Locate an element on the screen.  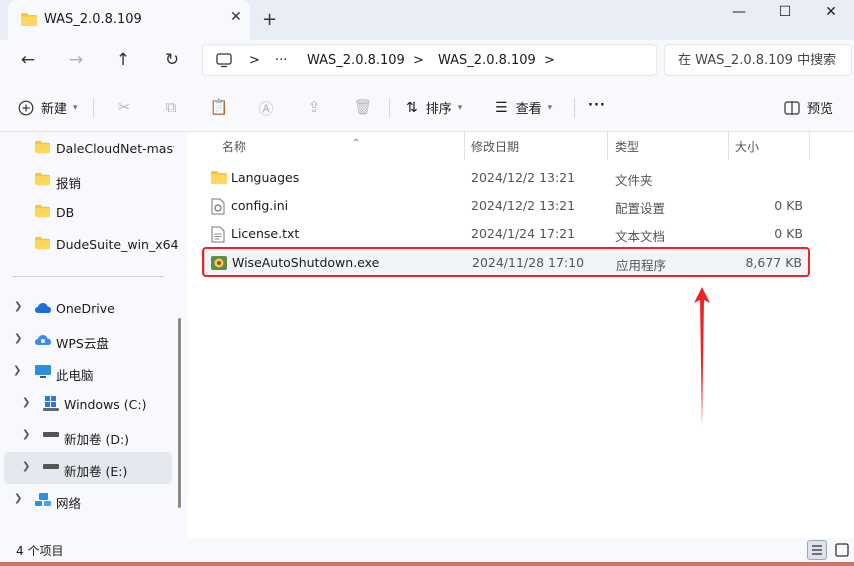
windows-drive-icon is located at coordinates (51, 403).